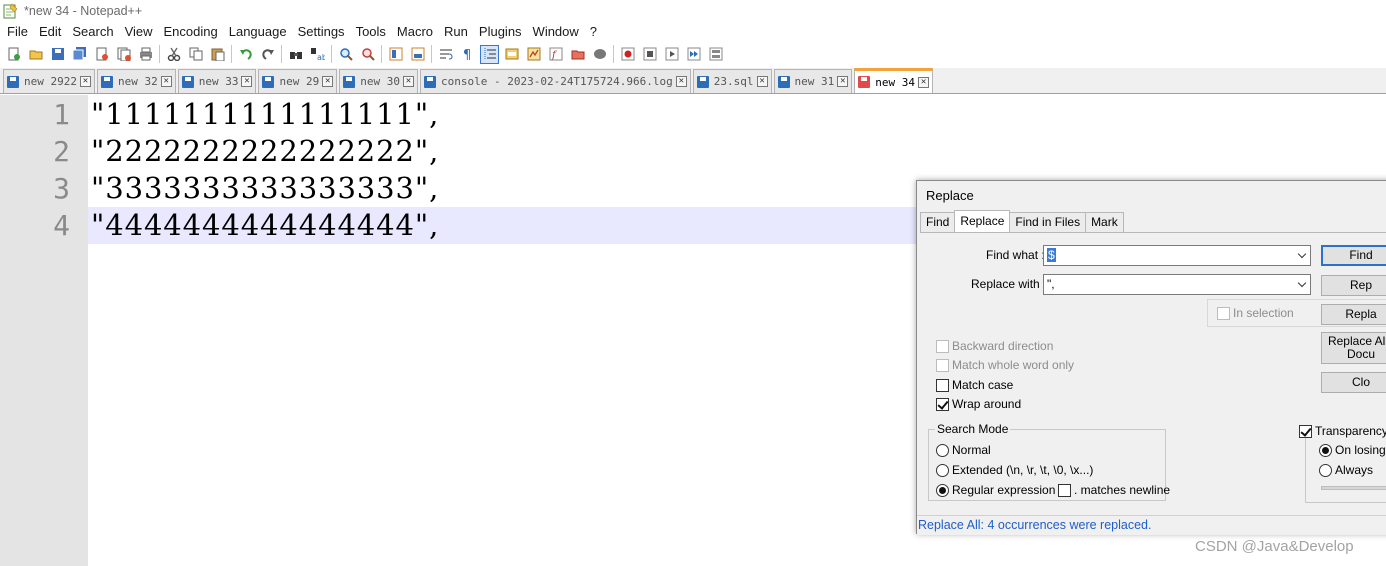 The width and height of the screenshot is (1386, 566). I want to click on menu-help: ?, so click(593, 32).